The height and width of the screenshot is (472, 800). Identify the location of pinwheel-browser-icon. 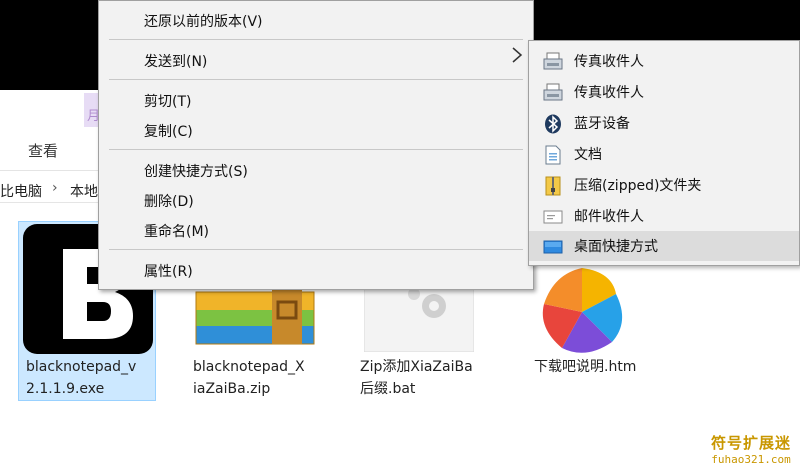
(582, 310).